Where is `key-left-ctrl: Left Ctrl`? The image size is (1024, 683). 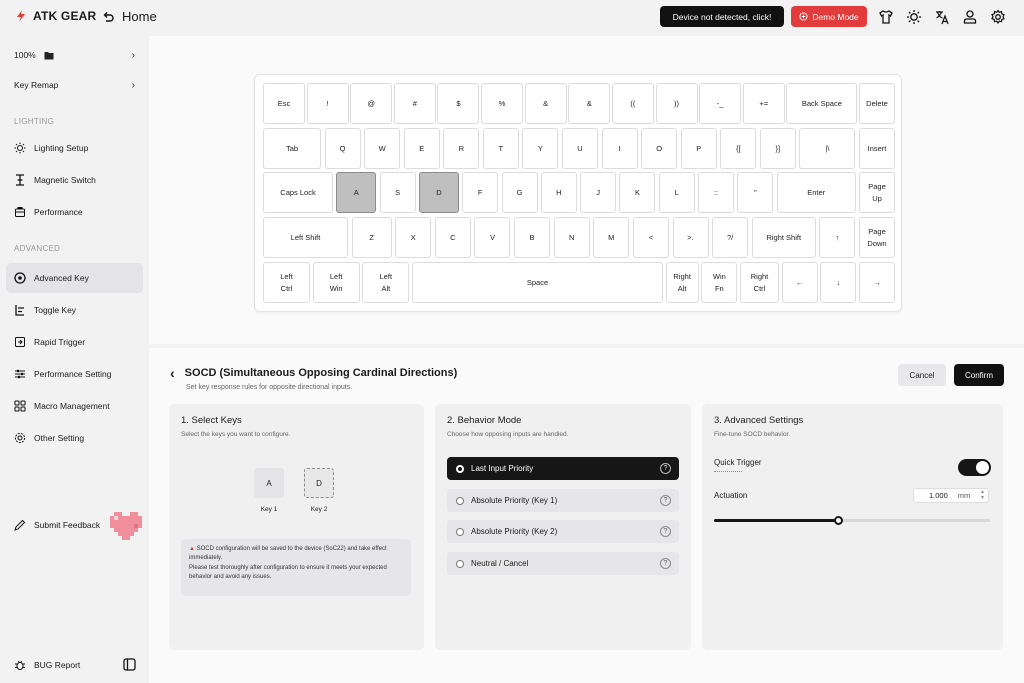 key-left-ctrl: Left Ctrl is located at coordinates (286, 282).